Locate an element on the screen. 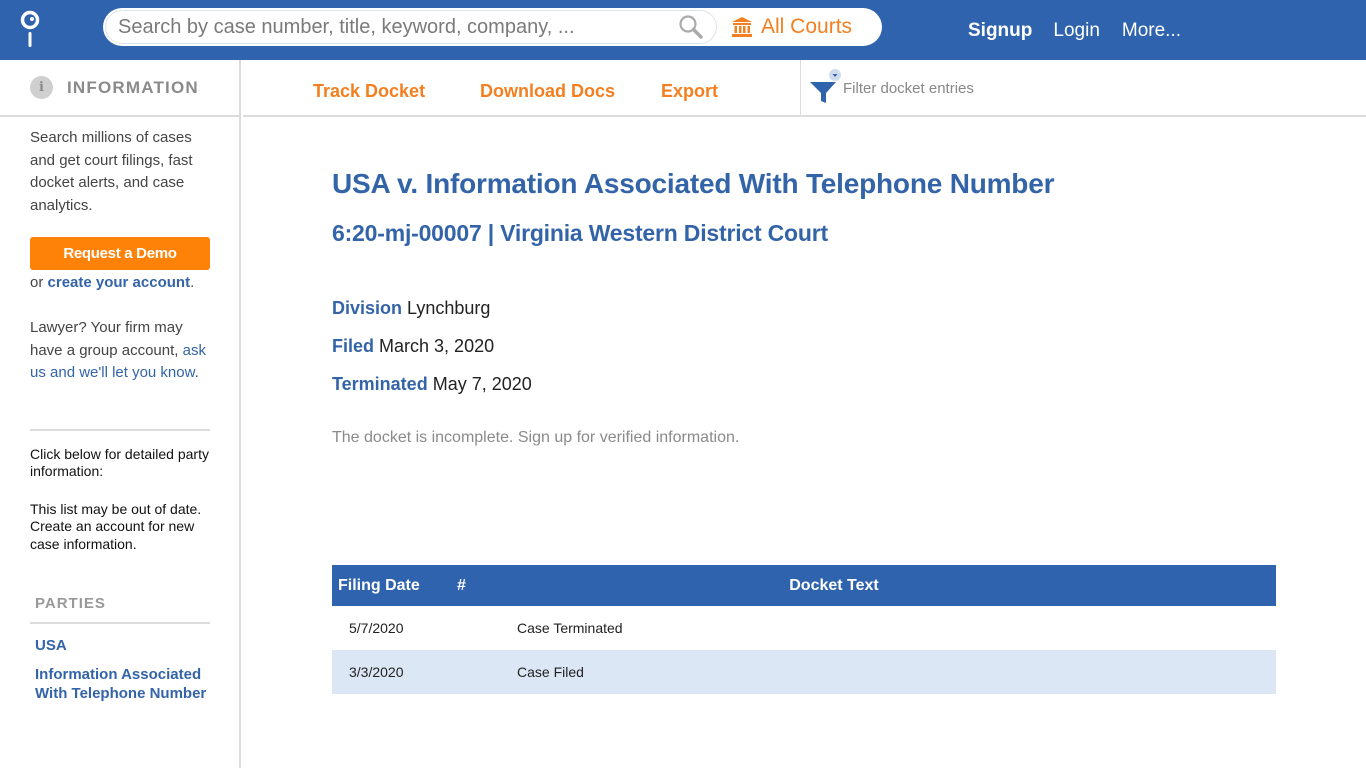 This screenshot has width=1366, height=768. meta-value: Lynchburg is located at coordinates (449, 308).